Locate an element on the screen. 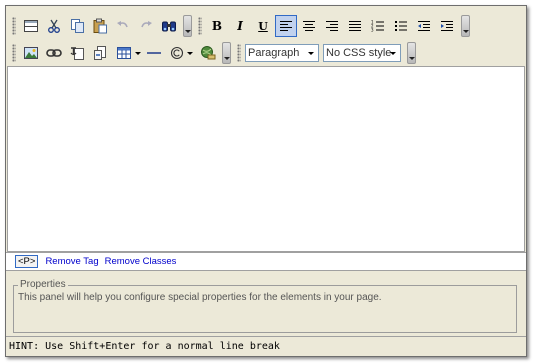  underline-button: U is located at coordinates (263, 26).